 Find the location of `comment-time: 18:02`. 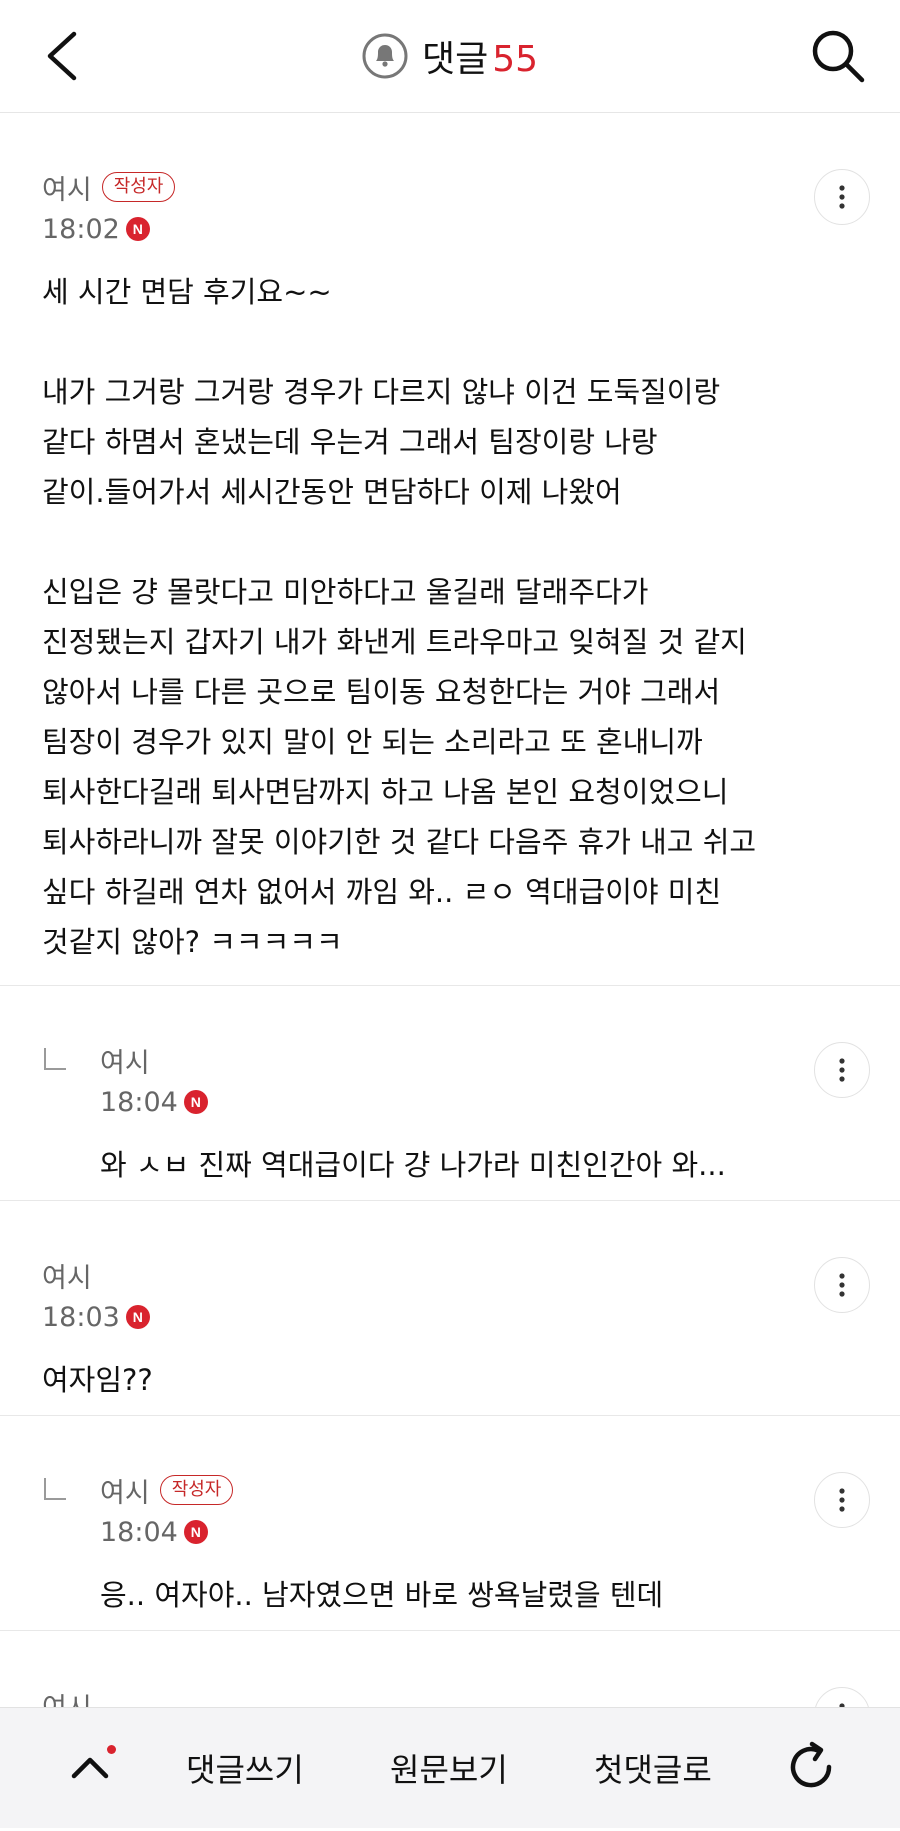

comment-time: 18:02 is located at coordinates (81, 229).